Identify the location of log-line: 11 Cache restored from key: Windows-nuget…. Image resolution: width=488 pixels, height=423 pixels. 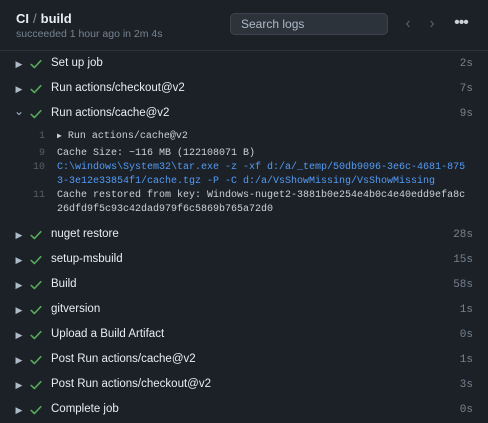
(244, 203).